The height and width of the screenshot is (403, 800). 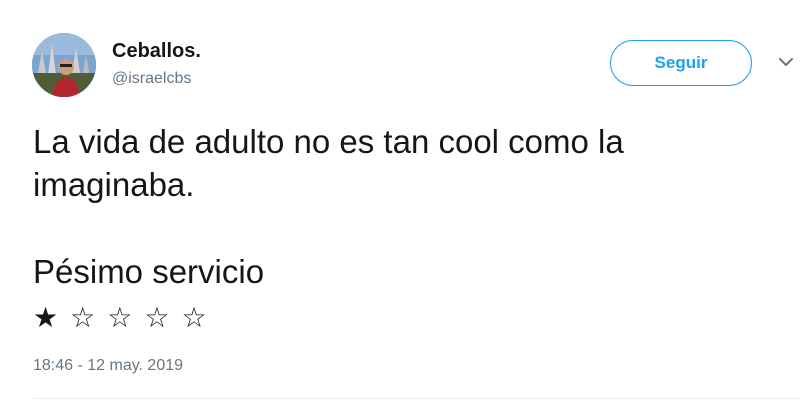 What do you see at coordinates (151, 79) in the screenshot?
I see `user-handle: @israelcbs` at bounding box center [151, 79].